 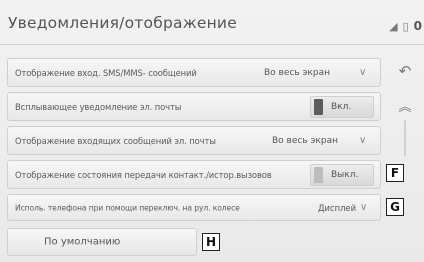 What do you see at coordinates (395, 173) in the screenshot?
I see `callout-f: F` at bounding box center [395, 173].